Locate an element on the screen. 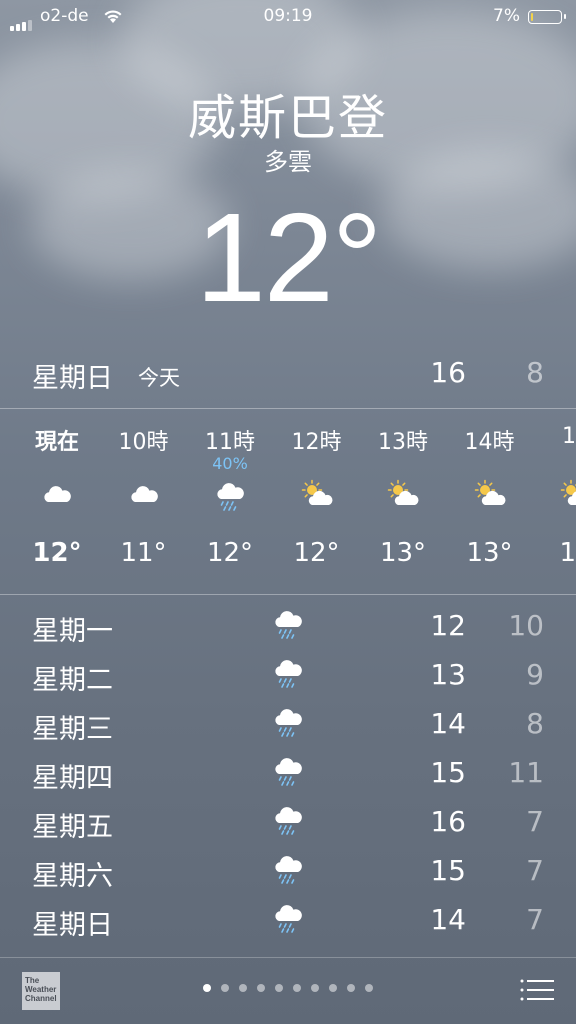 This screenshot has width=576, height=1024. daily-row: 星期二 13 9 is located at coordinates (288, 675).